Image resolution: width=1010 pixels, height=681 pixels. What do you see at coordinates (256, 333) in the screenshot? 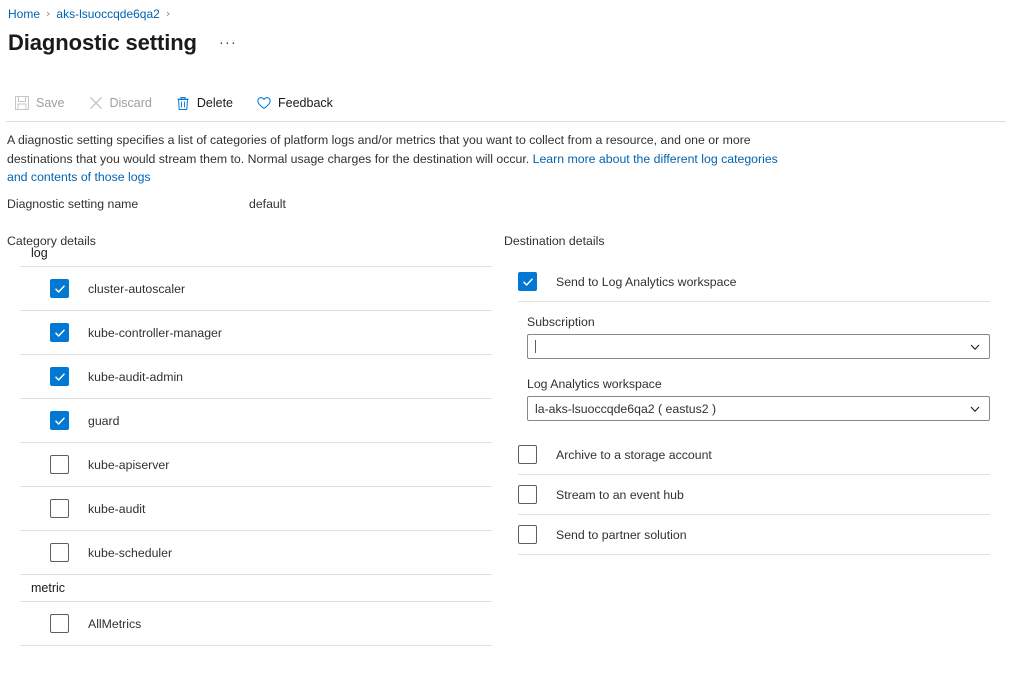
I see `category-row-kube-controller-manager: kube-controller-manager` at bounding box center [256, 333].